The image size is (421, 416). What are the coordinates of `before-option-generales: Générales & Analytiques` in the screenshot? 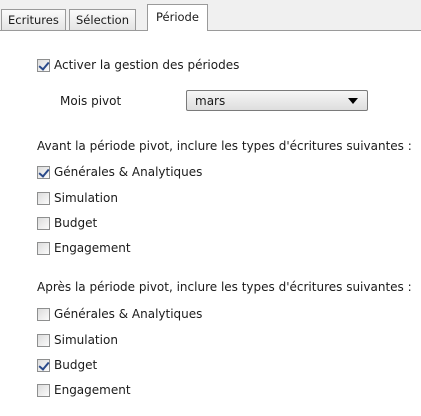 It's located at (119, 172).